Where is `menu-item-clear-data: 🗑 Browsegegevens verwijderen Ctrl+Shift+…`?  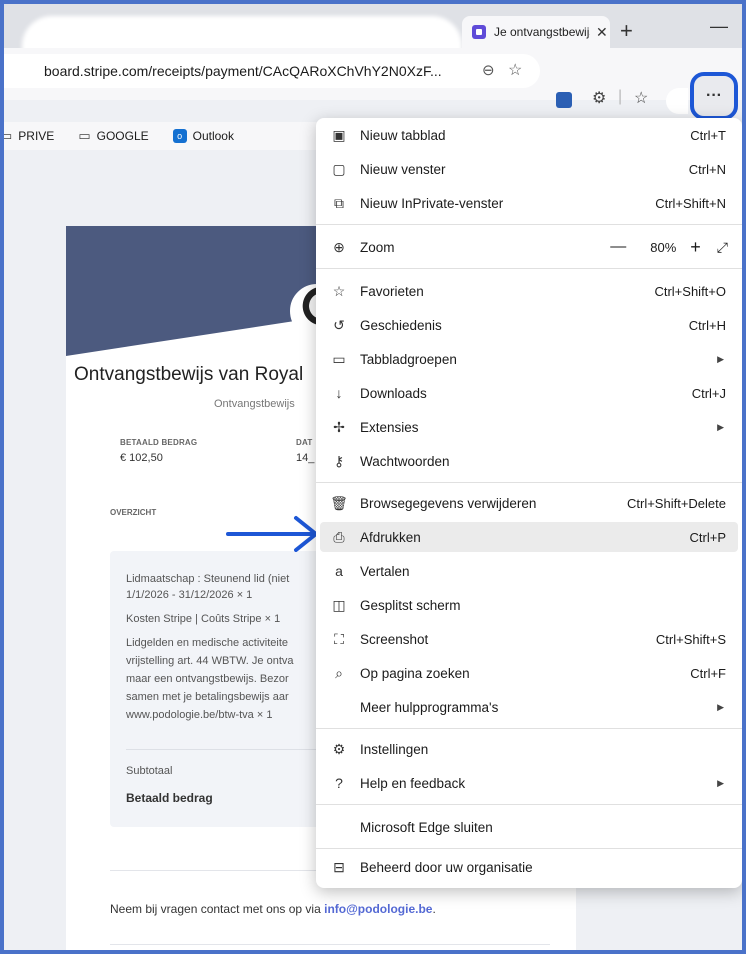 menu-item-clear-data: 🗑 Browsegegevens verwijderen Ctrl+Shift+… is located at coordinates (529, 503).